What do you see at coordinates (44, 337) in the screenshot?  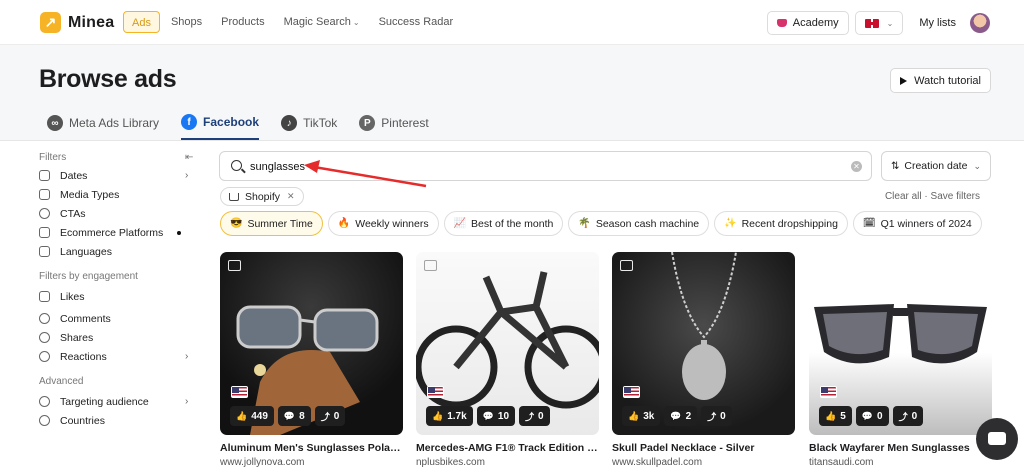 I see `share-icon` at bounding box center [44, 337].